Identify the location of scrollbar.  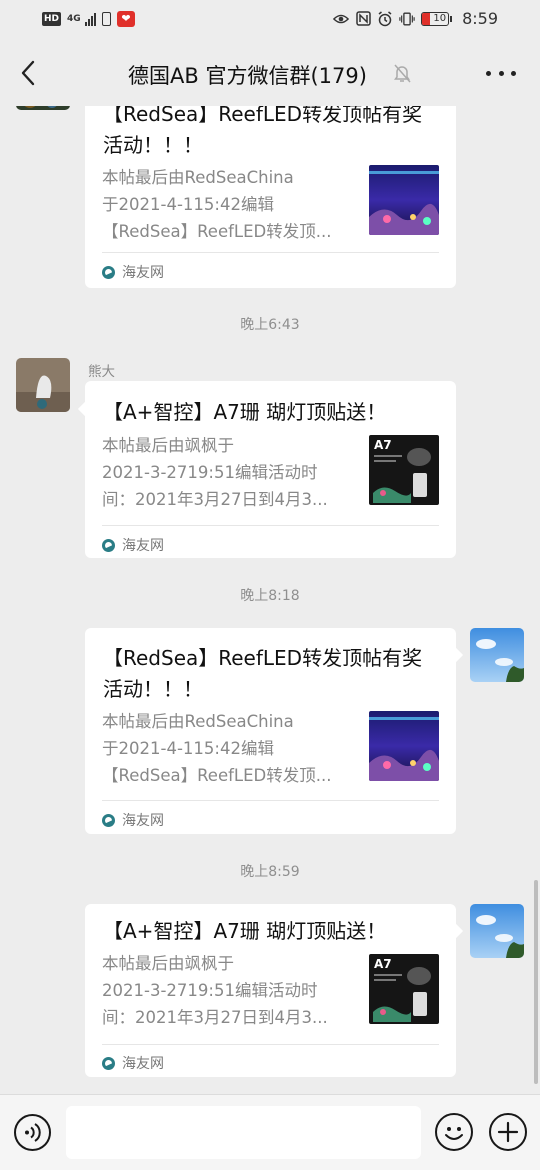
(536, 982).